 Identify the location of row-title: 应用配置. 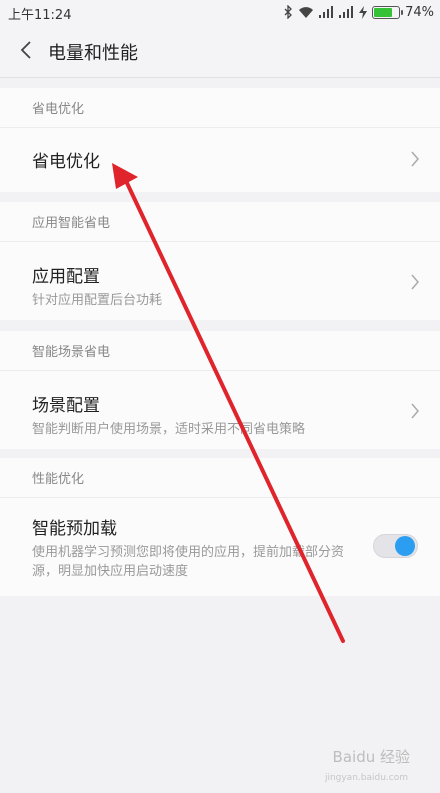
(66, 277).